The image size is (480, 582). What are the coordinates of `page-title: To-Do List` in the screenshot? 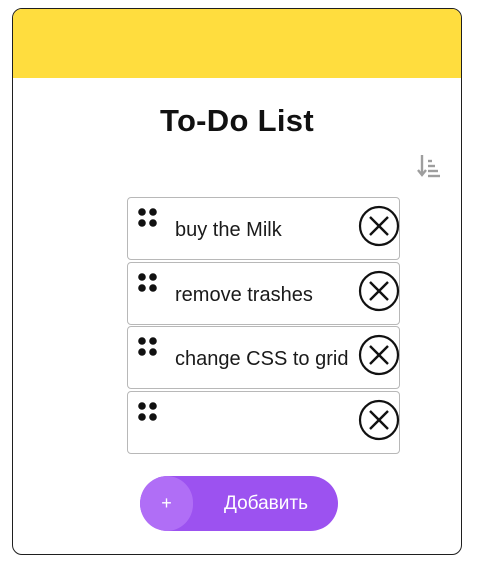 It's located at (237, 120).